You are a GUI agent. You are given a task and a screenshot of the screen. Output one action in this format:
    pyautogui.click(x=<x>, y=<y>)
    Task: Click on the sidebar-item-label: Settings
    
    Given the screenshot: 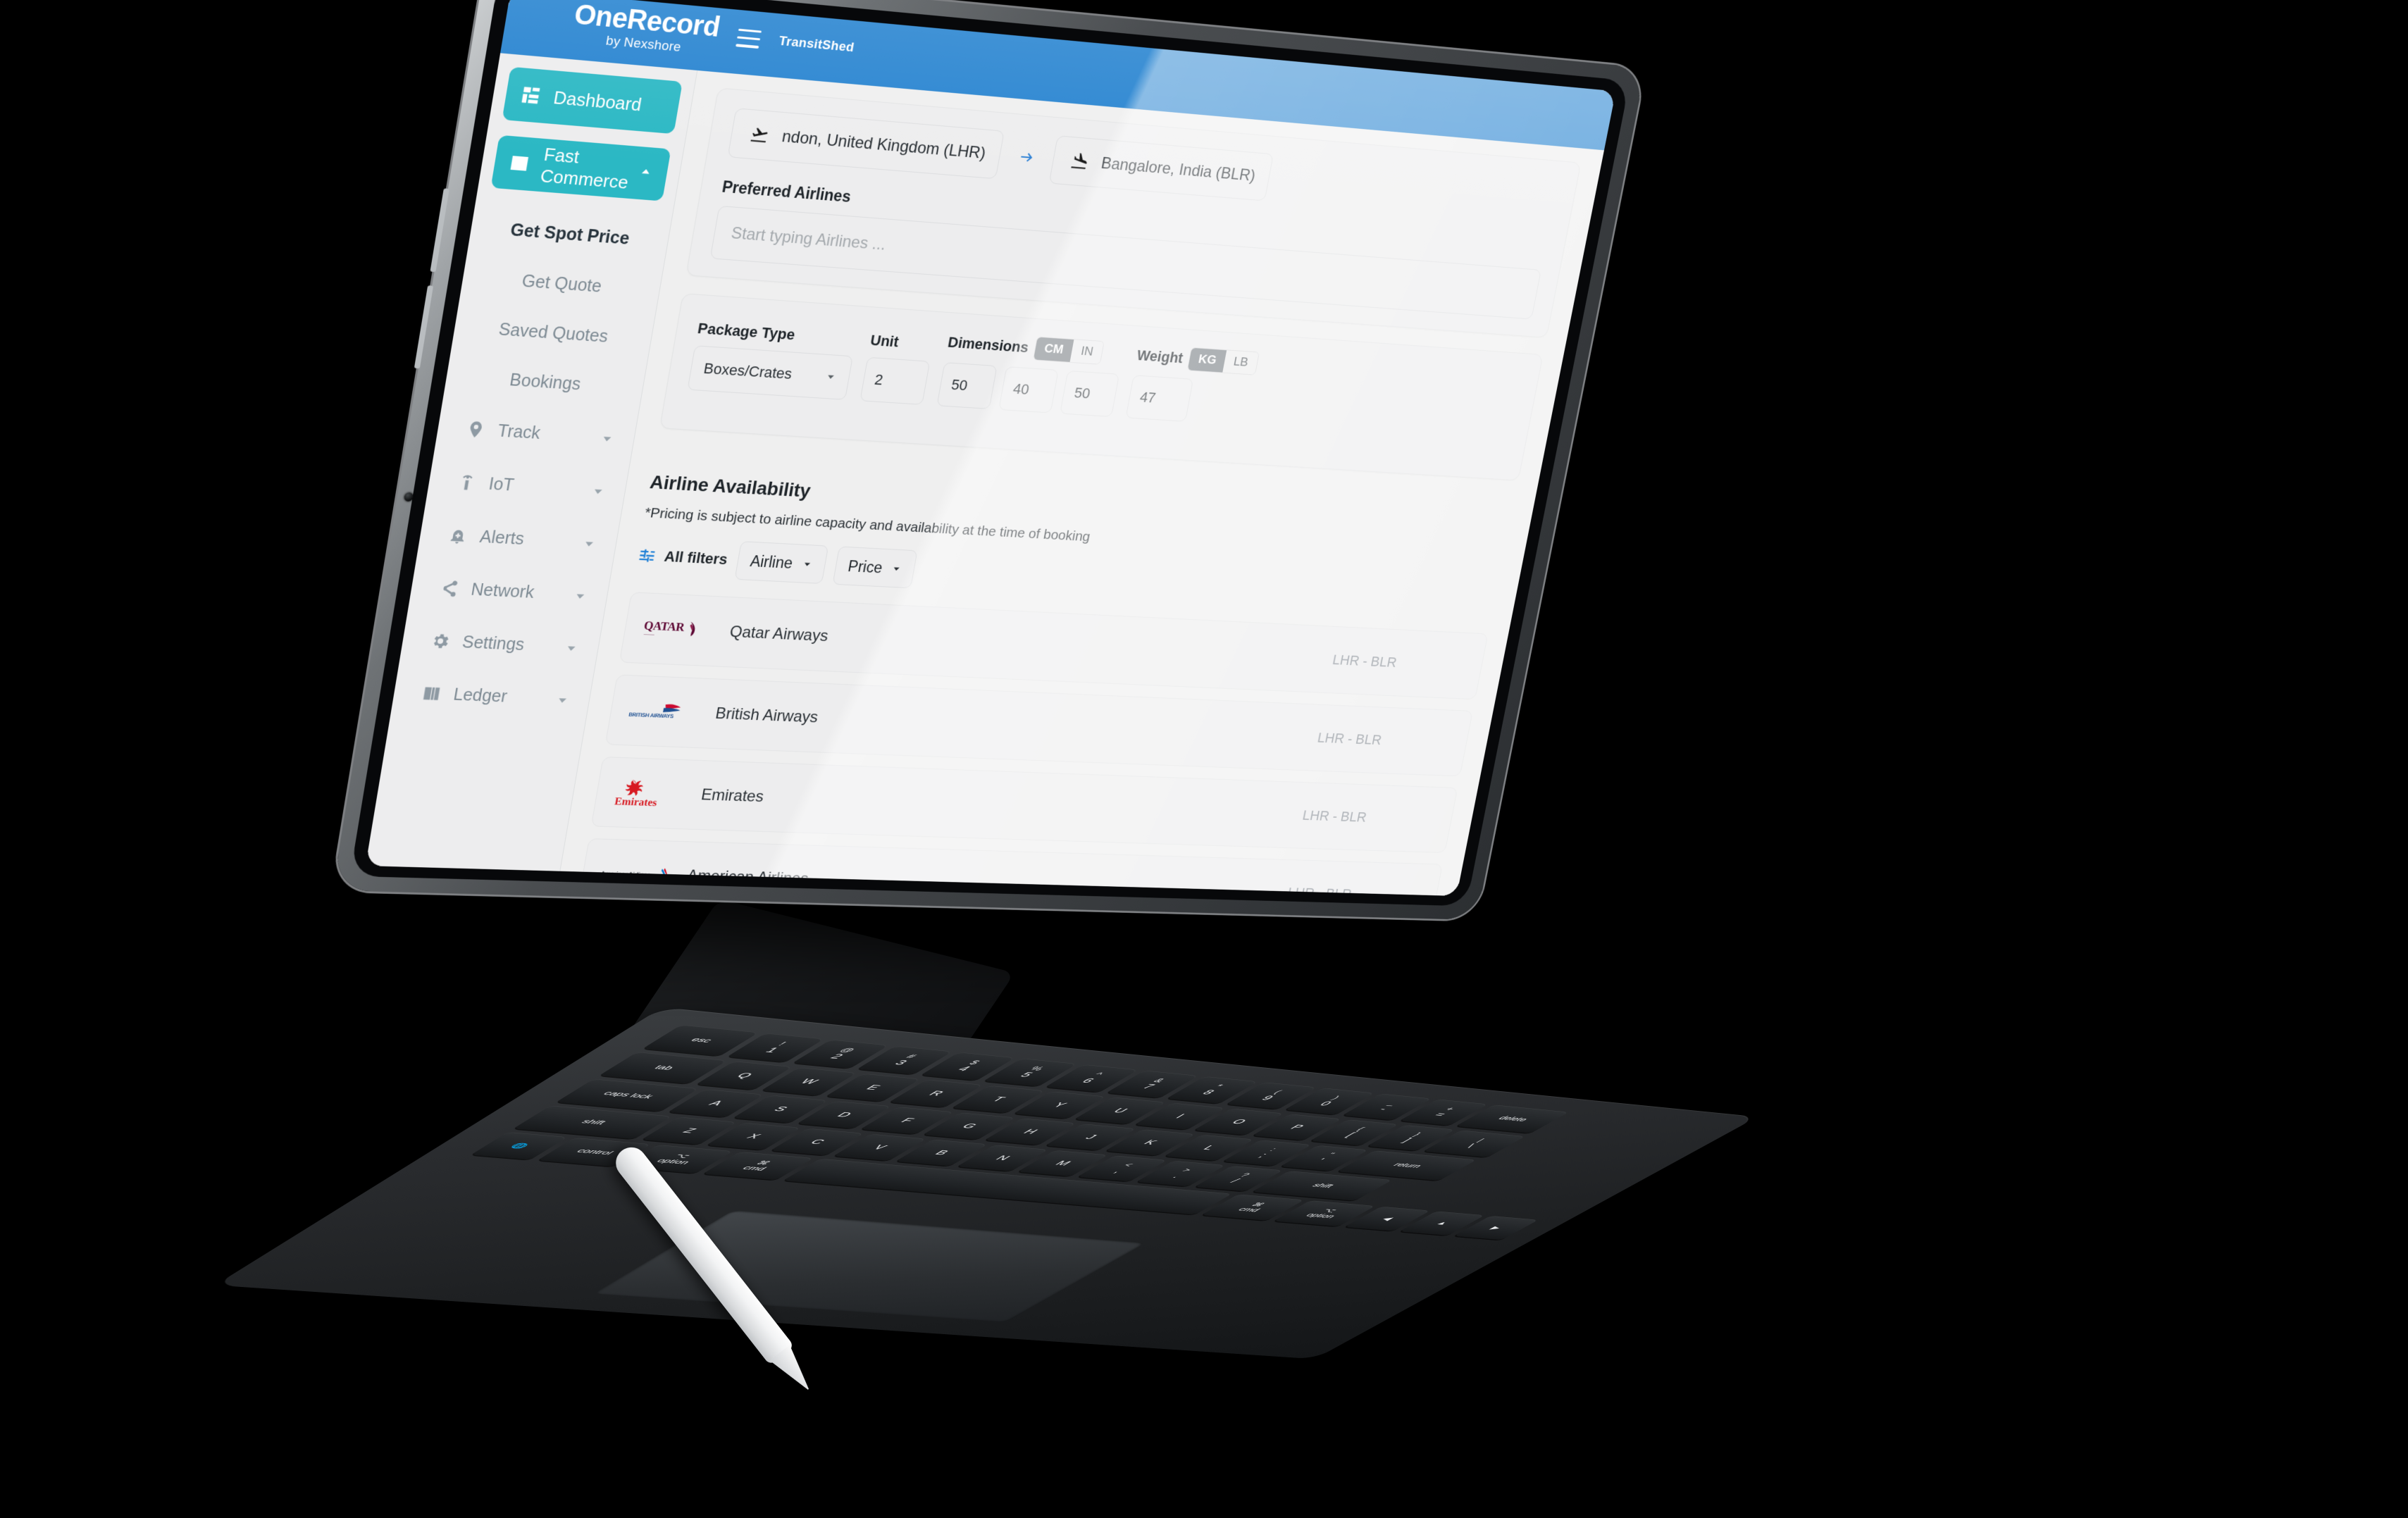 What is the action you would take?
    pyautogui.click(x=494, y=643)
    